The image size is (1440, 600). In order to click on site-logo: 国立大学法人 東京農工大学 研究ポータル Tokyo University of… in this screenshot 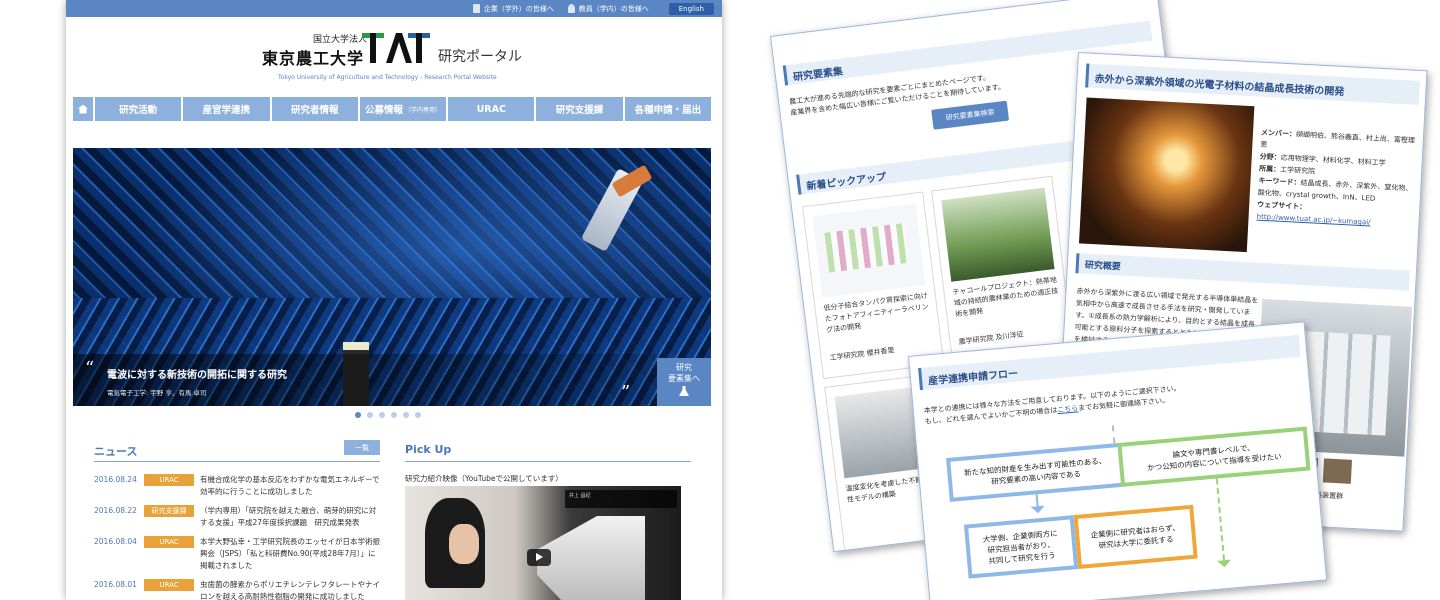, I will do `click(394, 58)`.